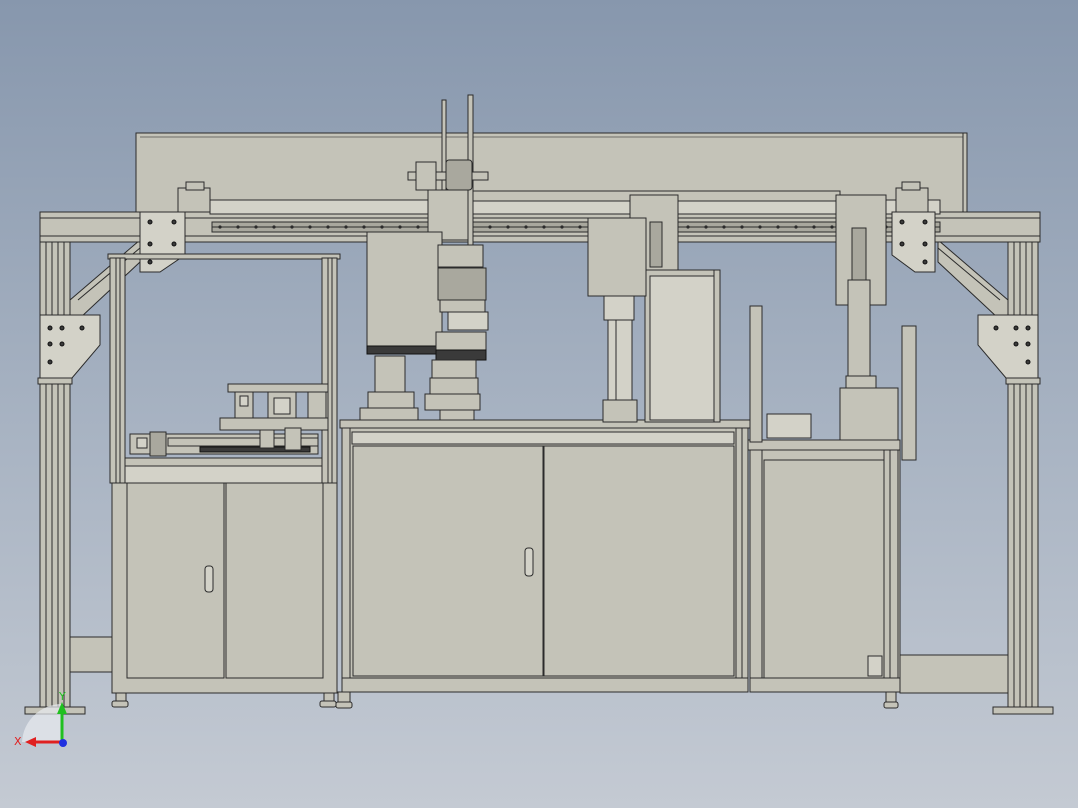  What do you see at coordinates (543, 564) in the screenshot?
I see `center-cabinet` at bounding box center [543, 564].